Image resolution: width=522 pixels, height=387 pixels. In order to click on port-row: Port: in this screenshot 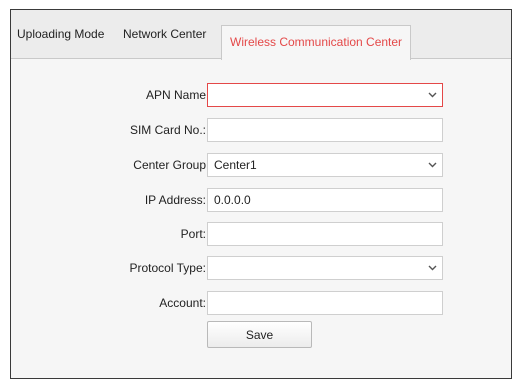, I will do `click(261, 234)`.